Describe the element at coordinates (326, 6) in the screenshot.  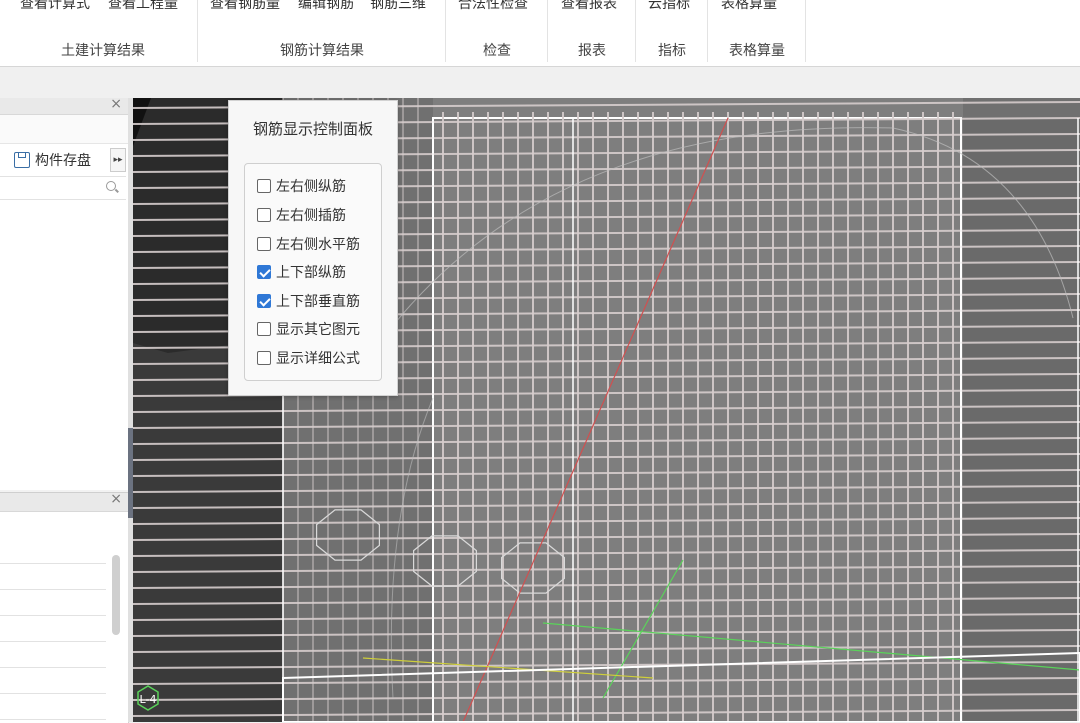
I see `edit-rebar-button: 编辑钢筋` at that location.